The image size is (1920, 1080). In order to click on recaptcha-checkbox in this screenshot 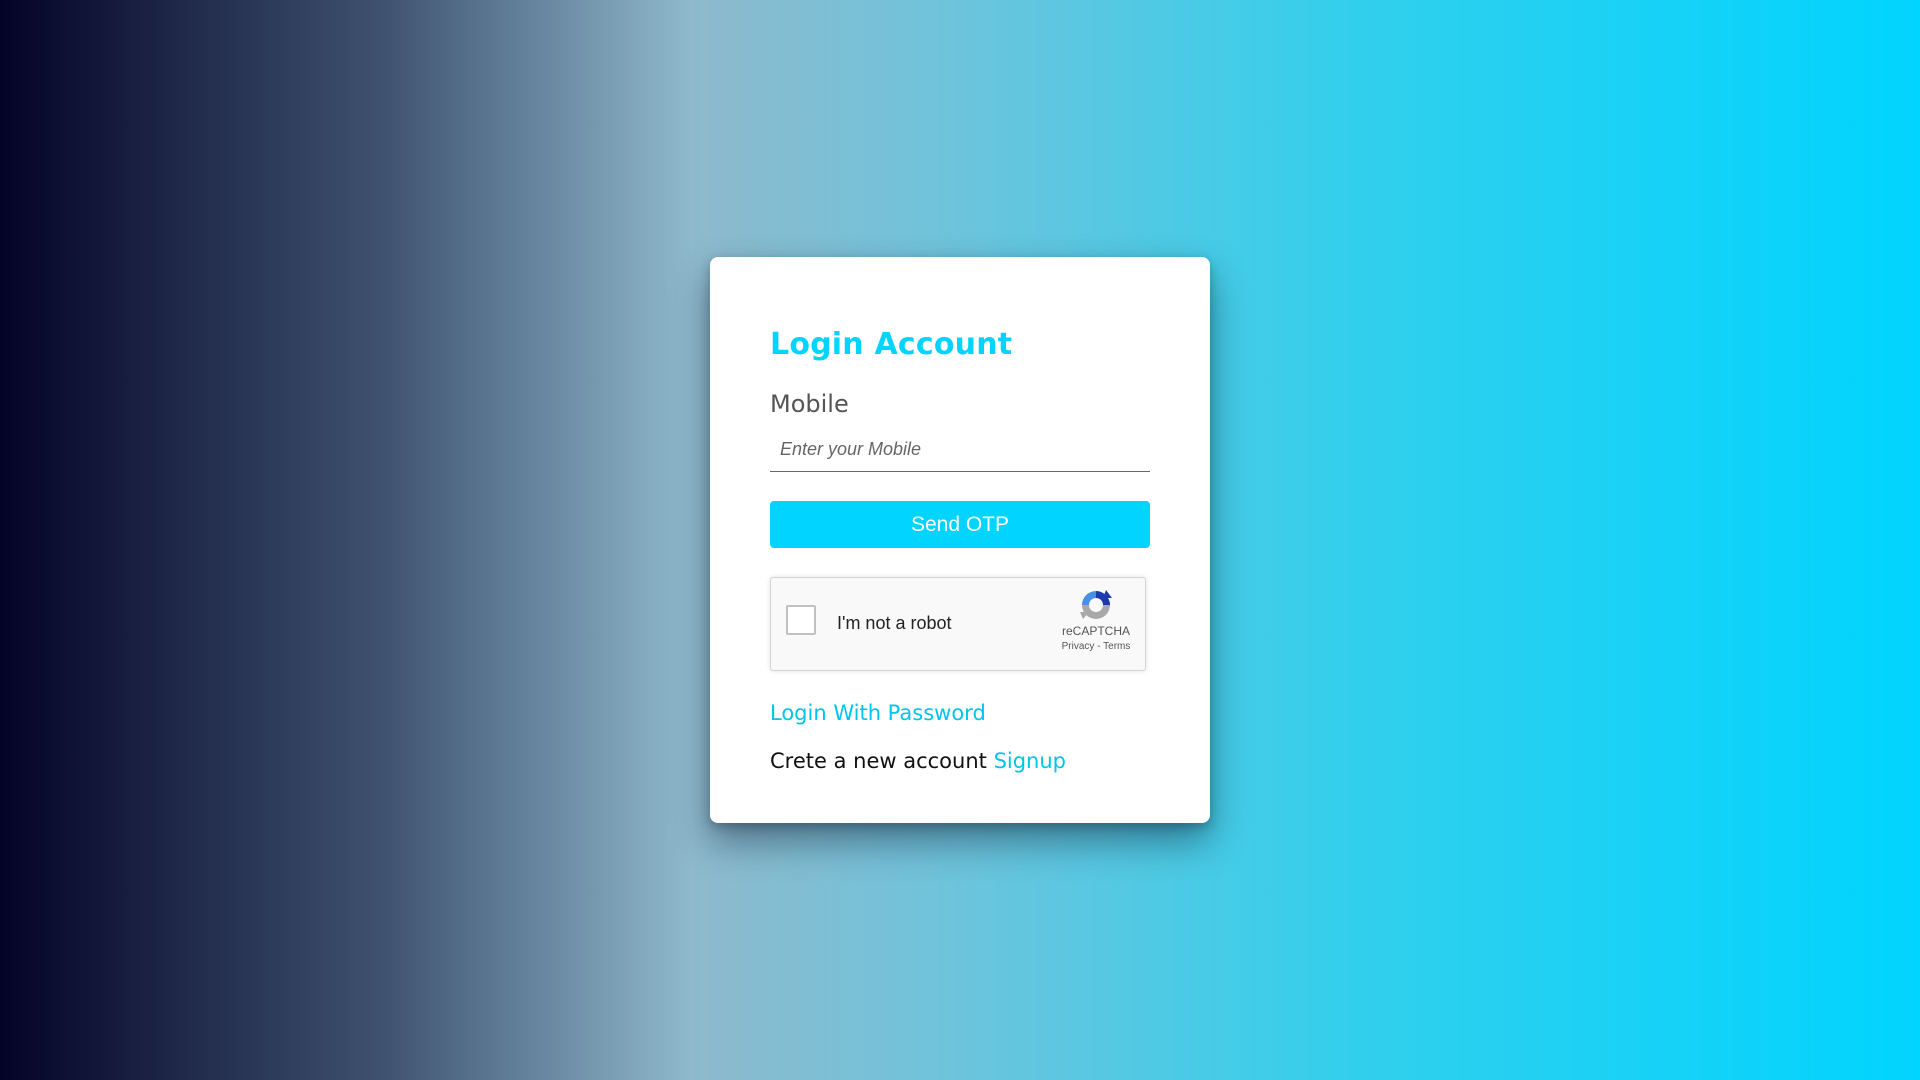, I will do `click(801, 620)`.